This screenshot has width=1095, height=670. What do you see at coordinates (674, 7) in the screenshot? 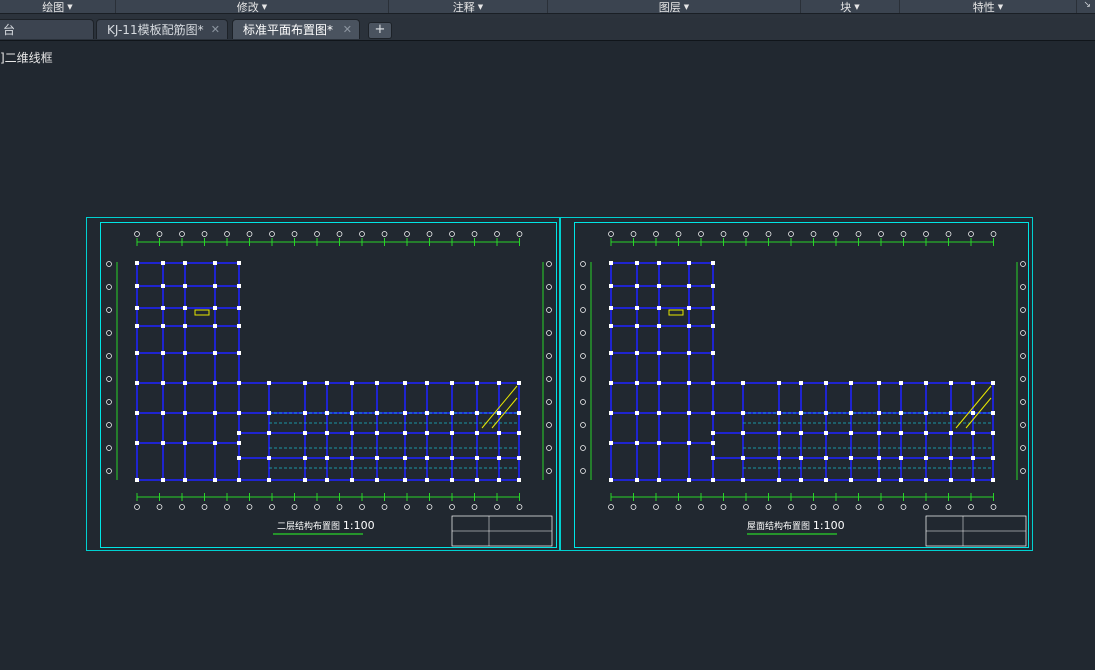
I see `ribbon-panel-layers: 图层 ▼` at bounding box center [674, 7].